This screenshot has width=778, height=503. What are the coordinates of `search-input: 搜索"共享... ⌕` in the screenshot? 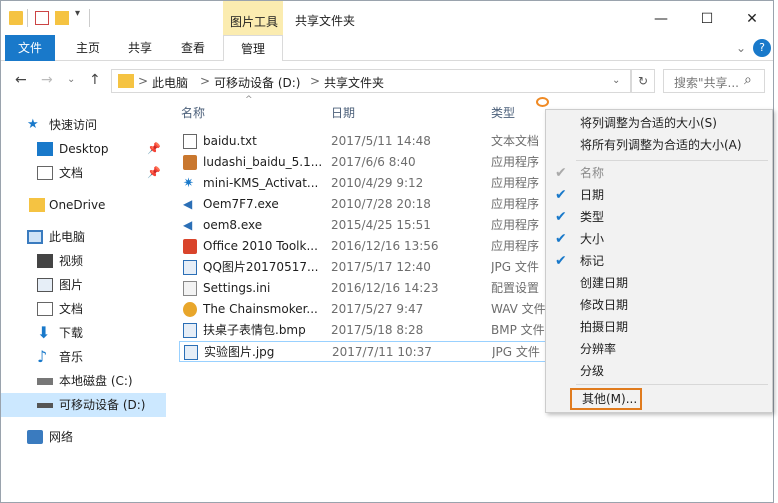 It's located at (714, 81).